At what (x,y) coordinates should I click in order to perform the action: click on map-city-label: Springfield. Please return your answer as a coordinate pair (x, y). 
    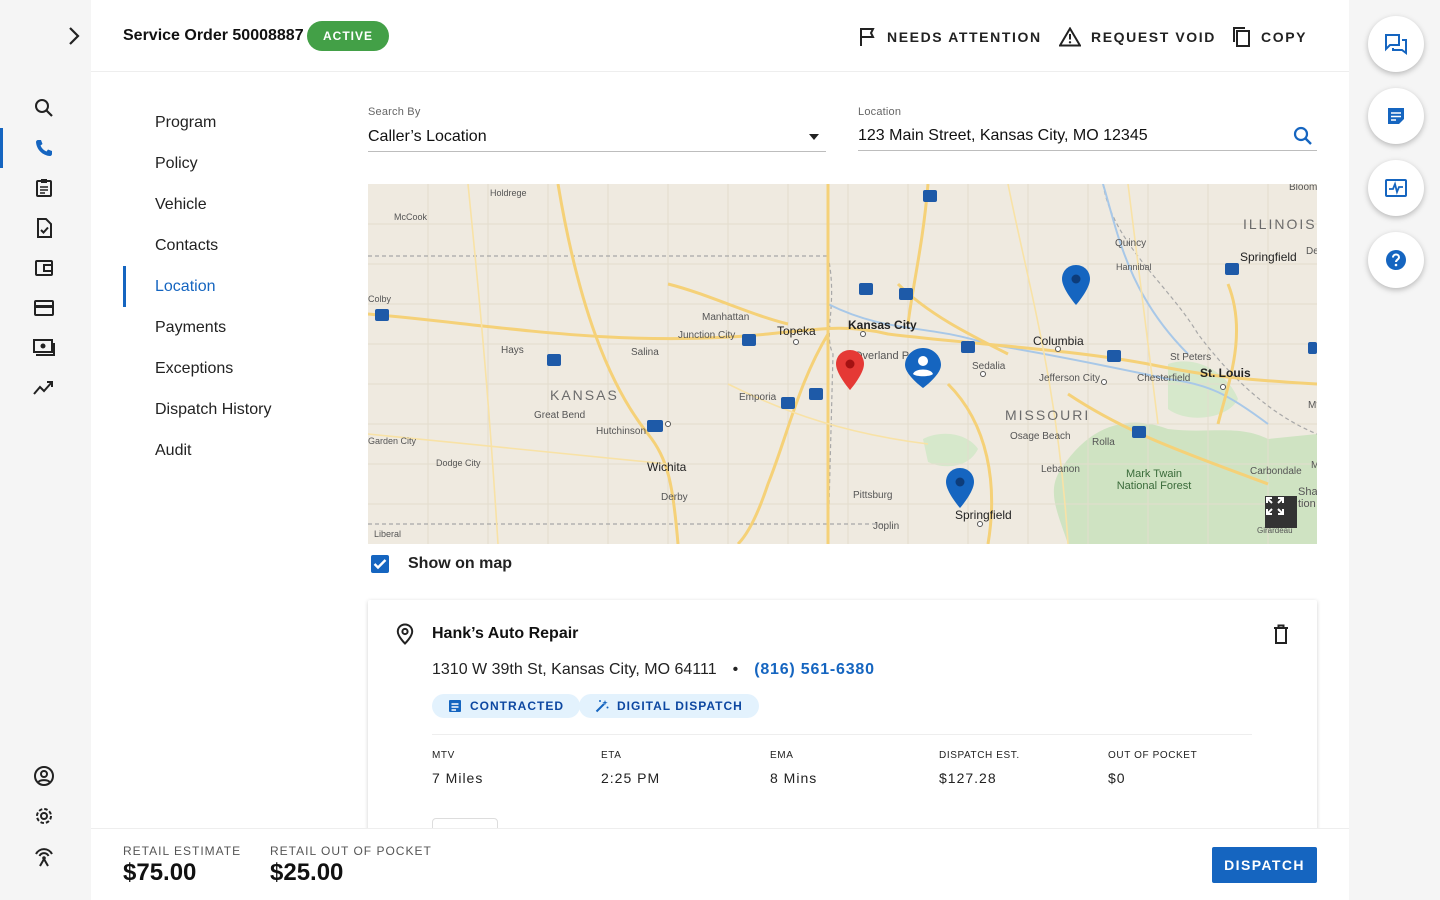
    Looking at the image, I should click on (983, 515).